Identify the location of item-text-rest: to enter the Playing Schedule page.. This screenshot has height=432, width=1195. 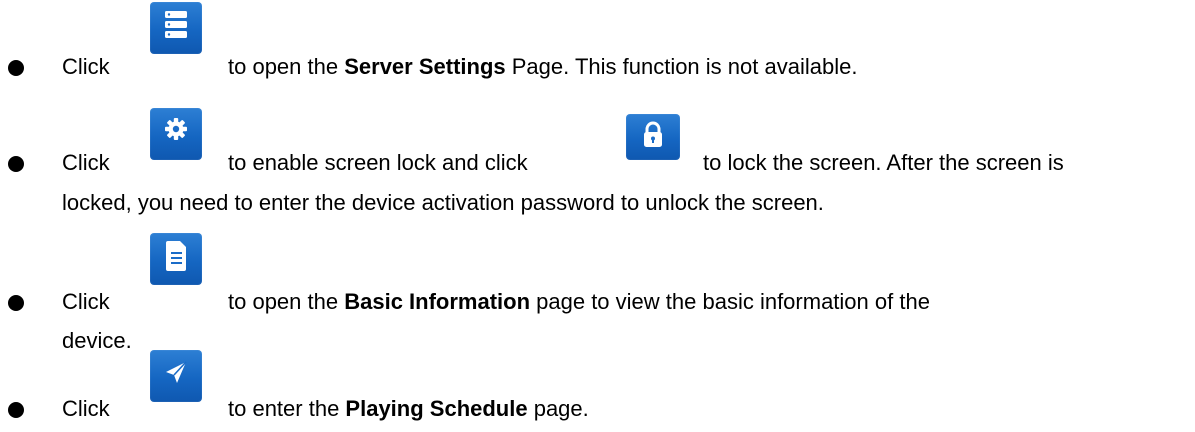
(408, 408).